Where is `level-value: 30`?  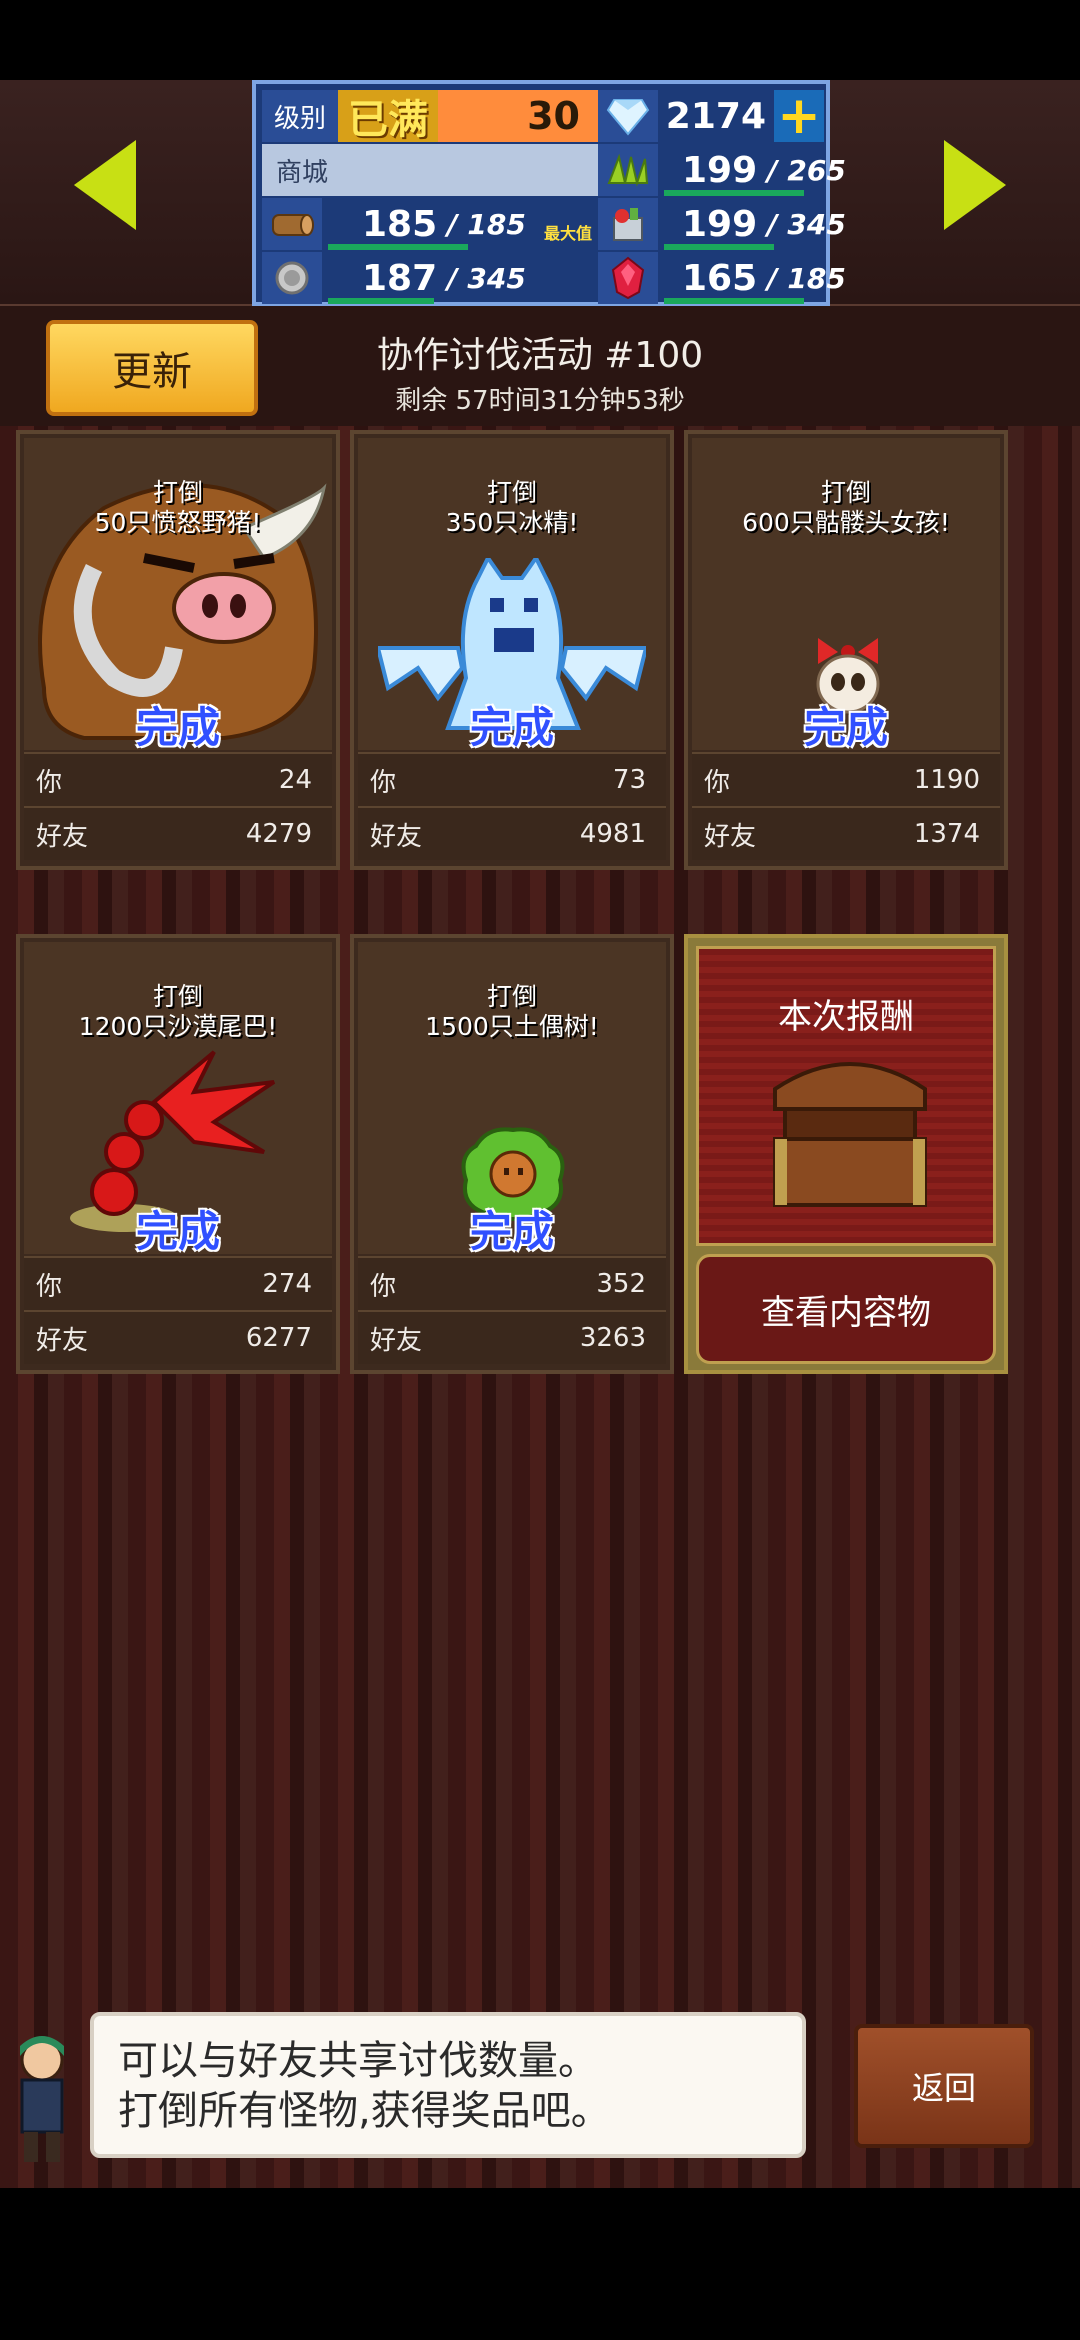 level-value: 30 is located at coordinates (518, 116).